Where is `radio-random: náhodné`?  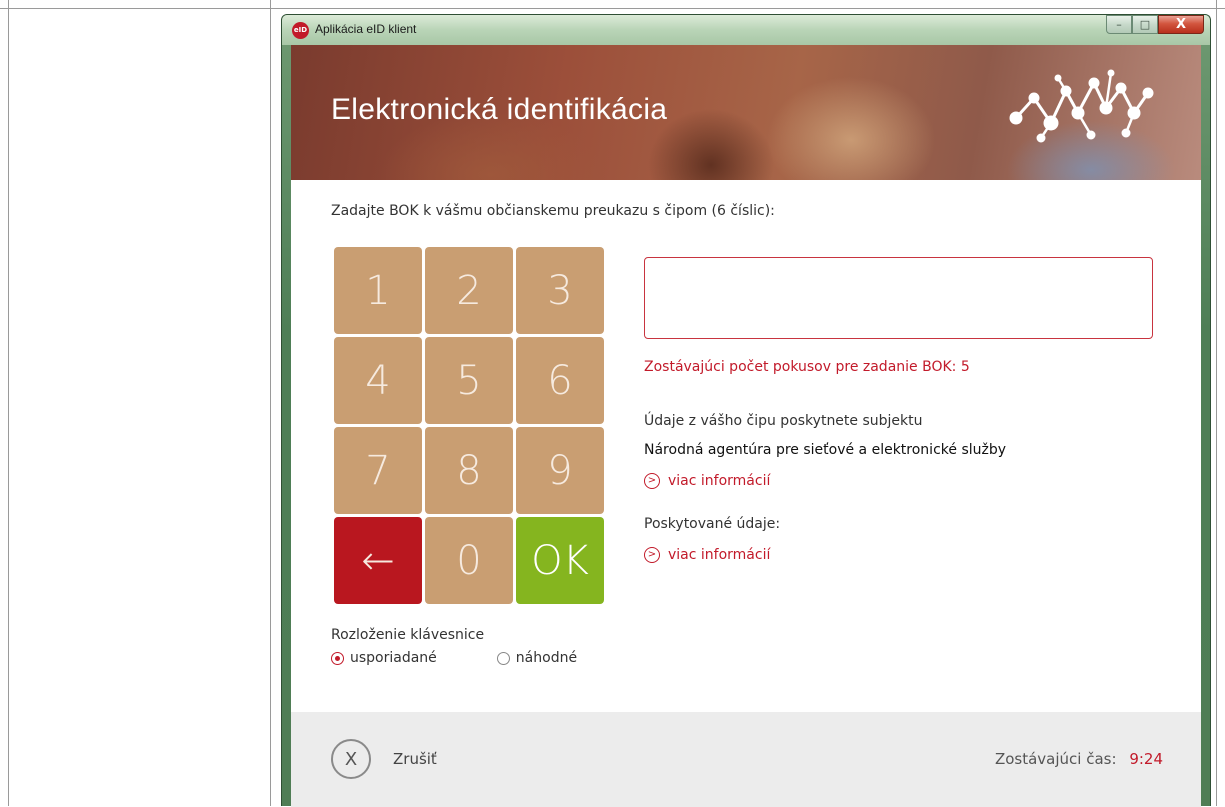 radio-random: náhodné is located at coordinates (537, 658).